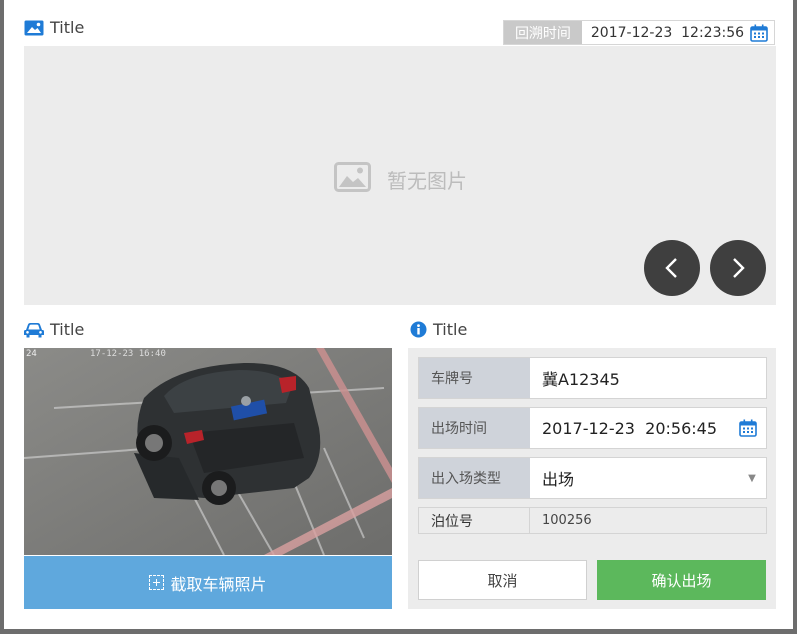  Describe the element at coordinates (663, 32) in the screenshot. I see `backtrack-time-value: 2017-12-23 12:23:56` at that location.